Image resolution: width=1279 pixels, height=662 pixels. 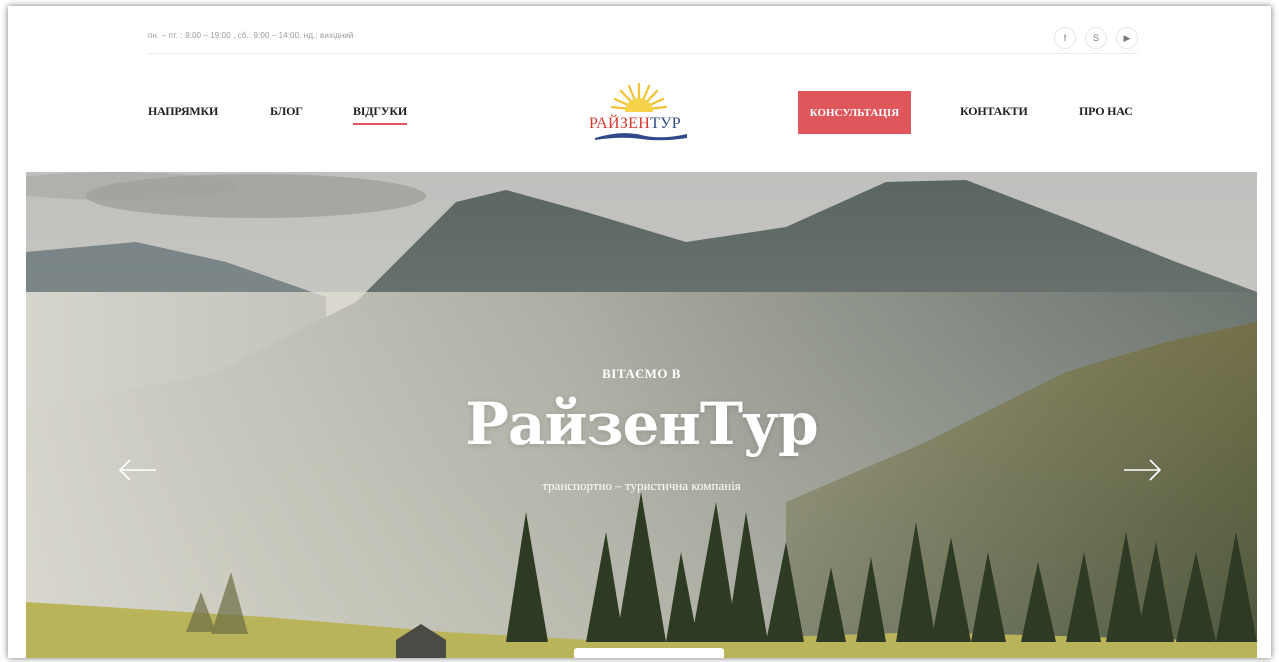 I want to click on slider-bottom-tab, so click(x=649, y=653).